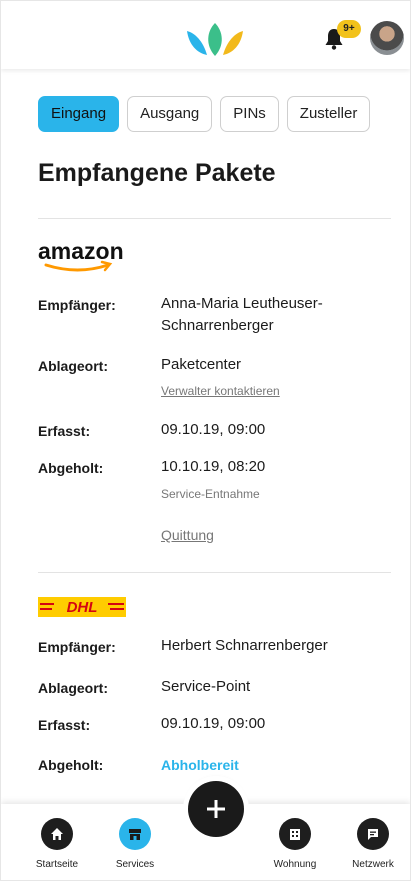 Image resolution: width=411 pixels, height=881 pixels. What do you see at coordinates (135, 834) in the screenshot?
I see `store-icon` at bounding box center [135, 834].